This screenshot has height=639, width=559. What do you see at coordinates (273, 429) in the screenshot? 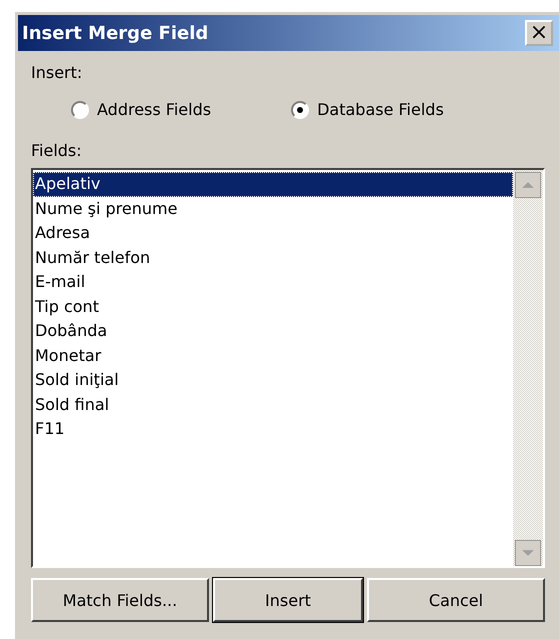
I see `list-item: F11` at bounding box center [273, 429].